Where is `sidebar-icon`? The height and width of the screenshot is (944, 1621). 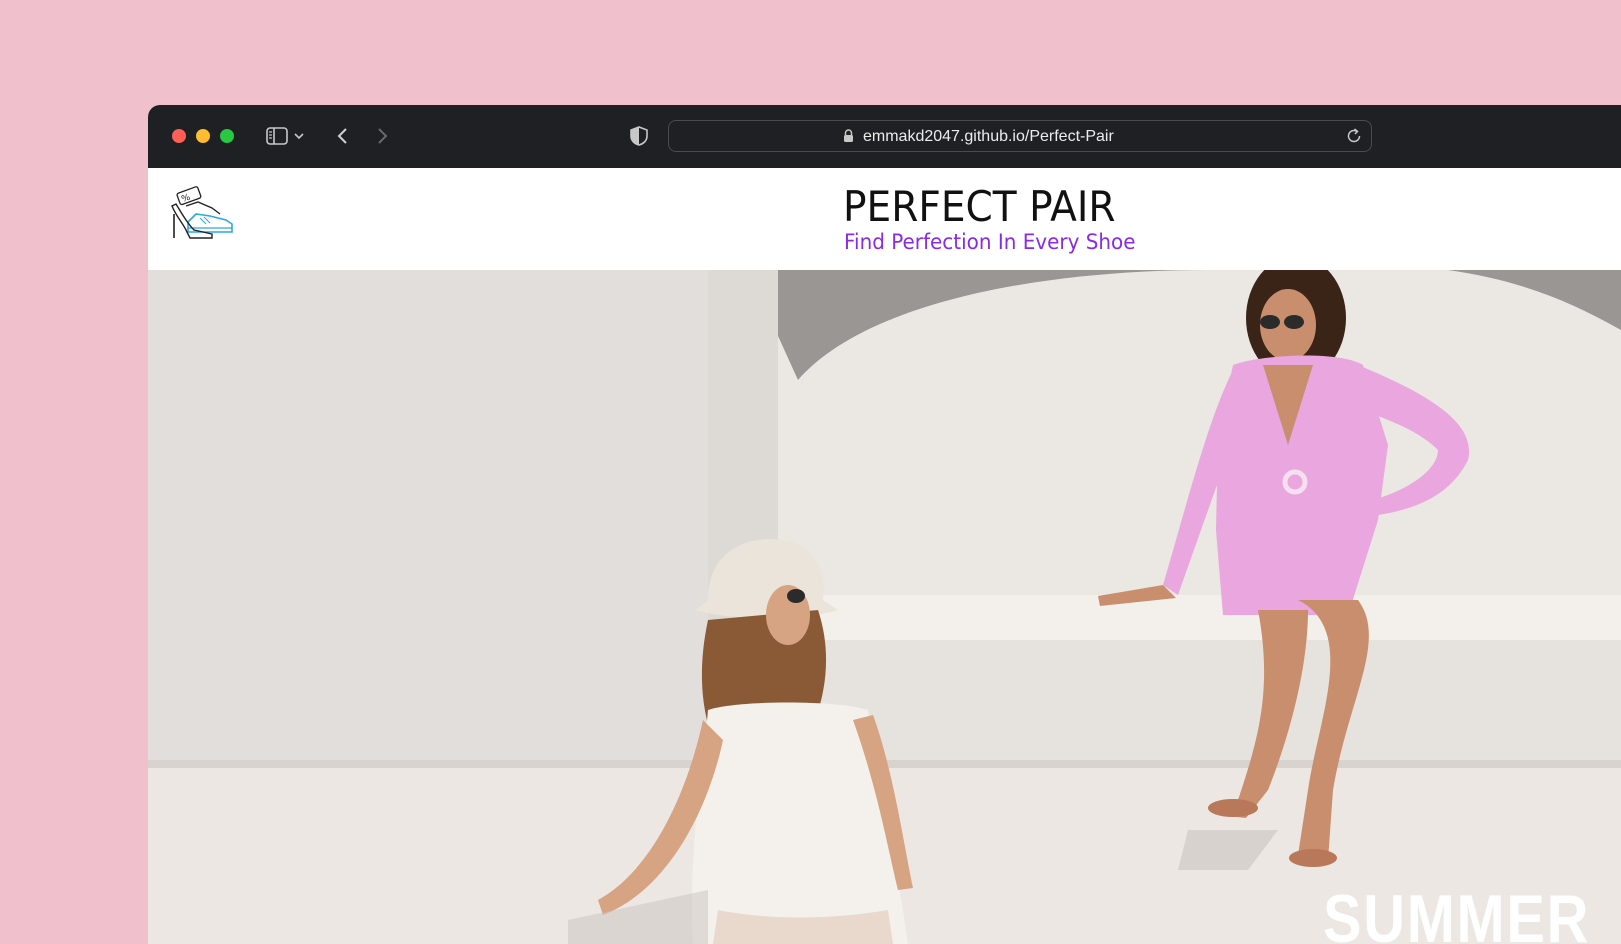 sidebar-icon is located at coordinates (277, 136).